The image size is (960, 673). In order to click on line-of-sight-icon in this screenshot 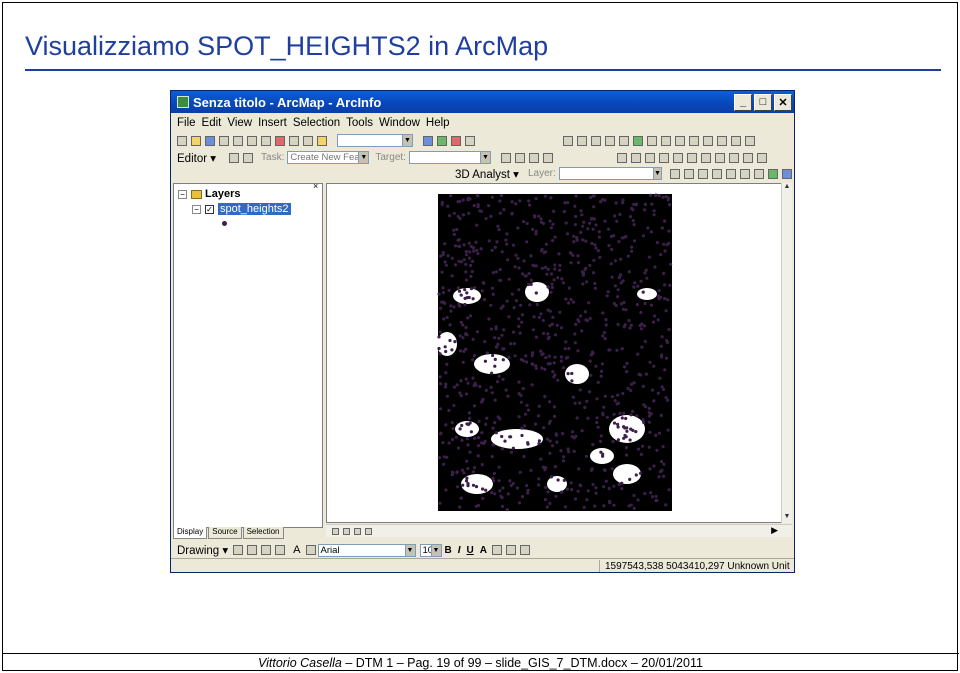, I will do `click(703, 173)`.